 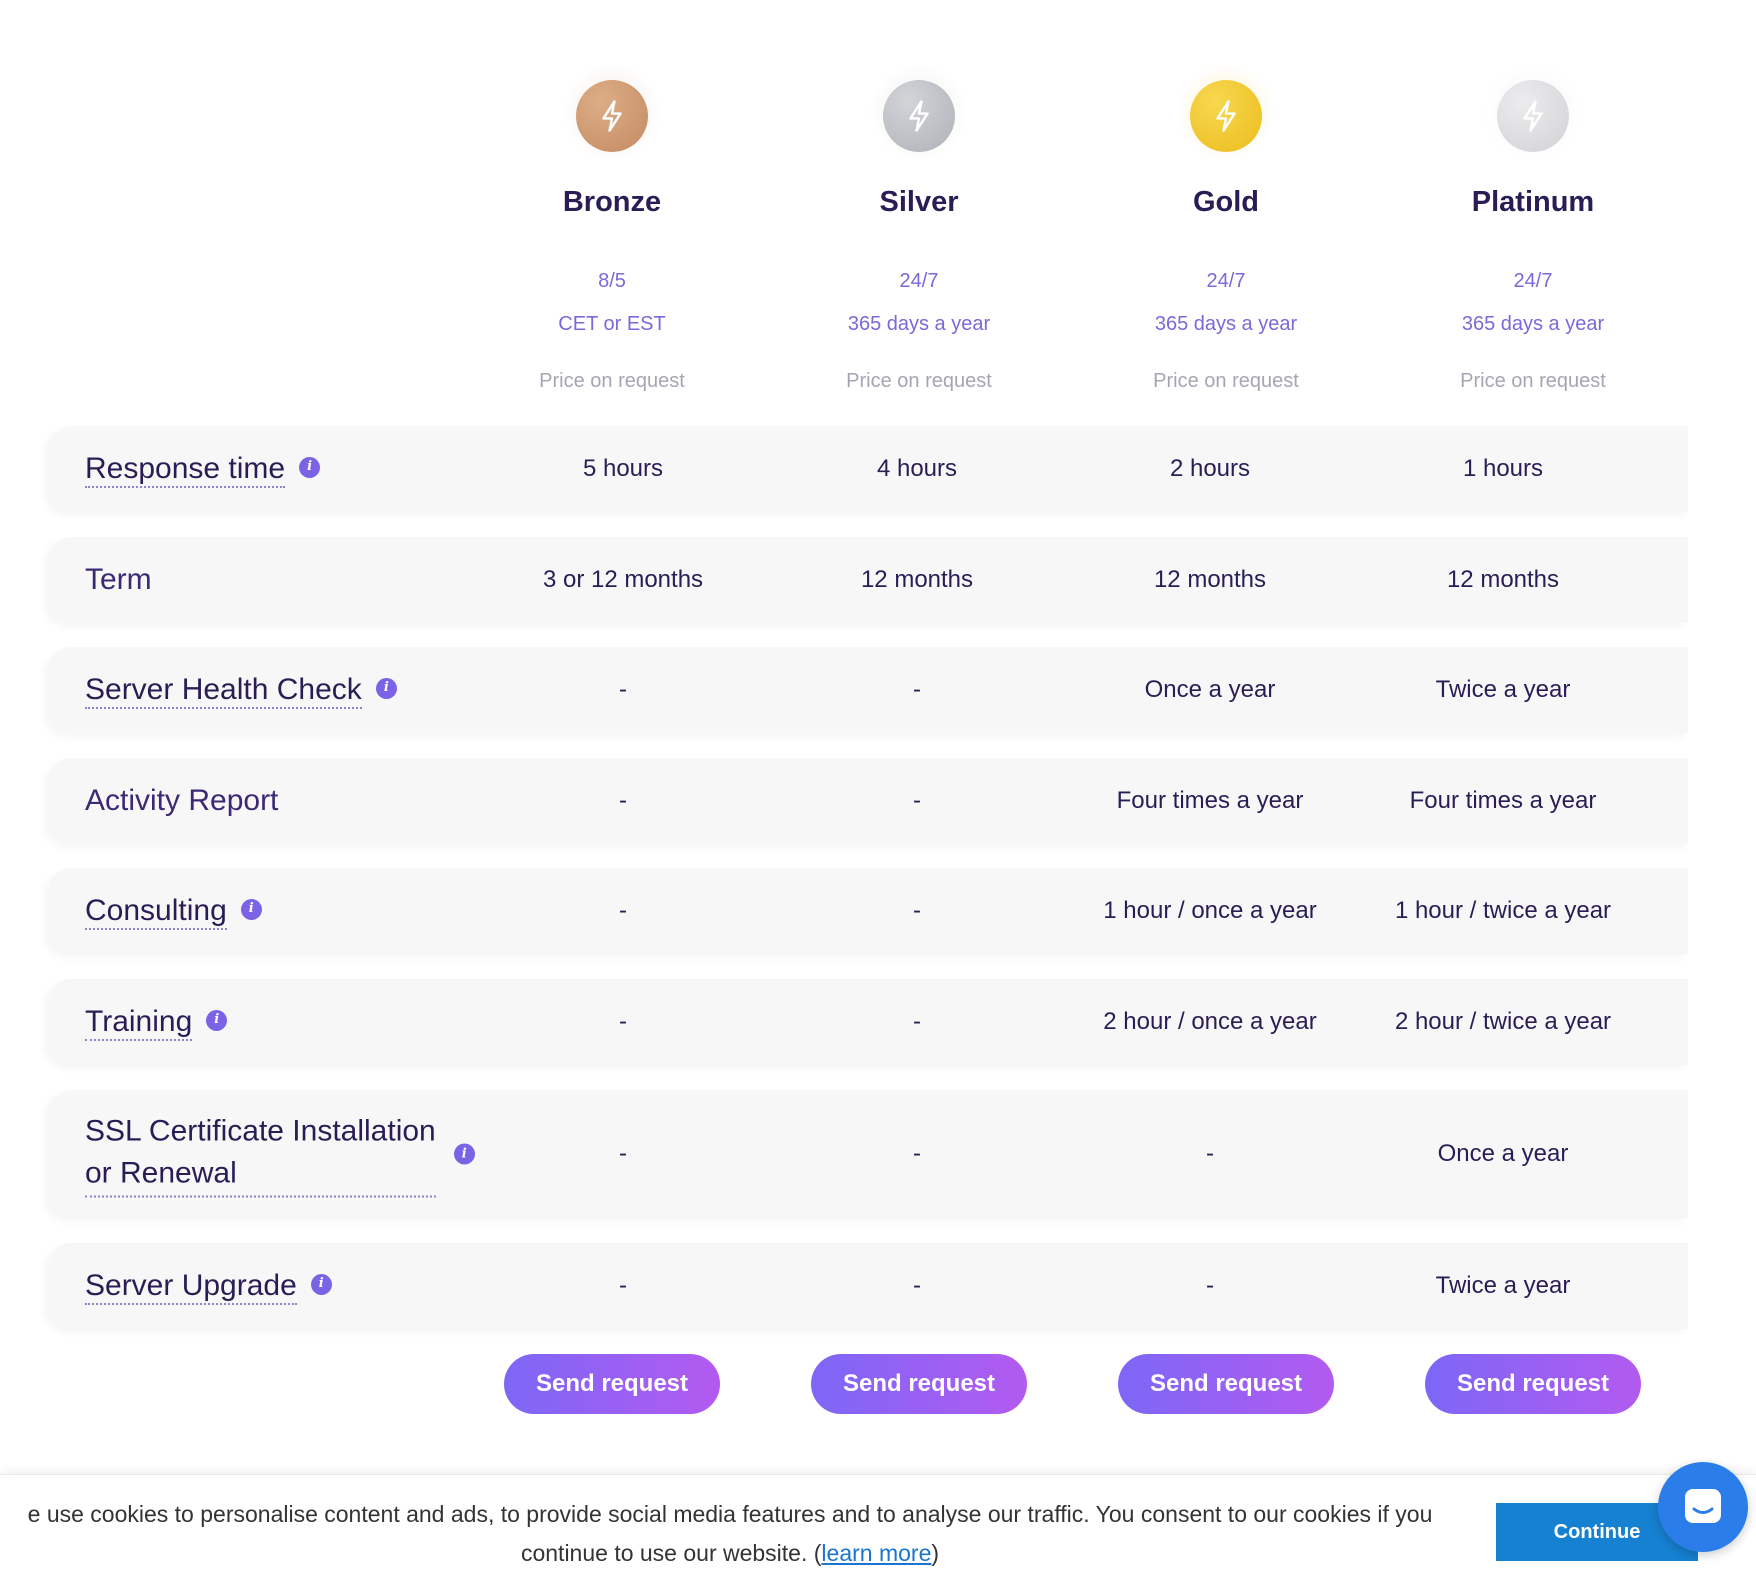 I want to click on chat-bubble-icon, so click(x=1703, y=1506).